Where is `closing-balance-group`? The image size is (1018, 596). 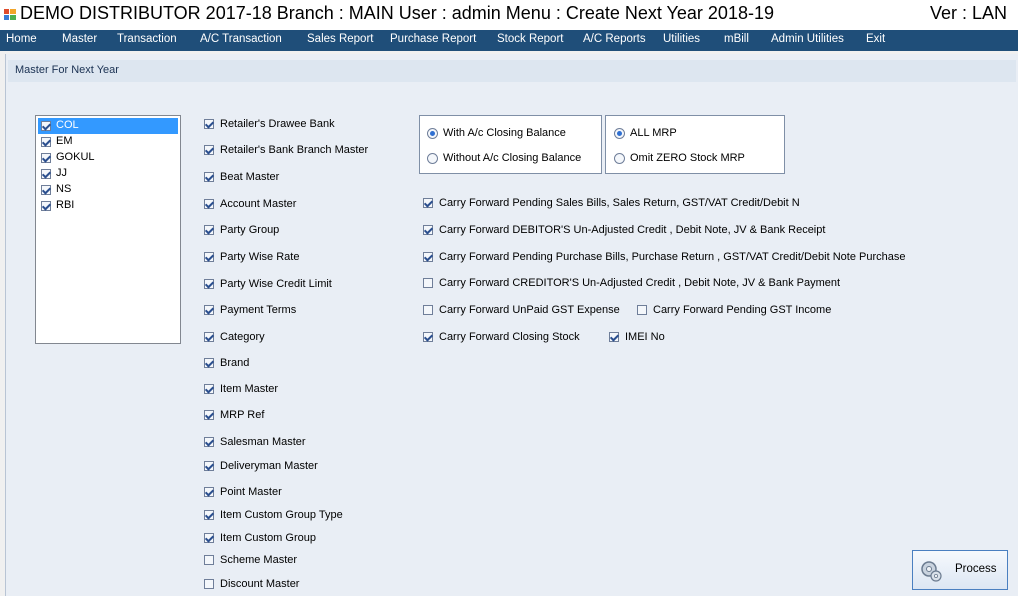
closing-balance-group is located at coordinates (510, 144).